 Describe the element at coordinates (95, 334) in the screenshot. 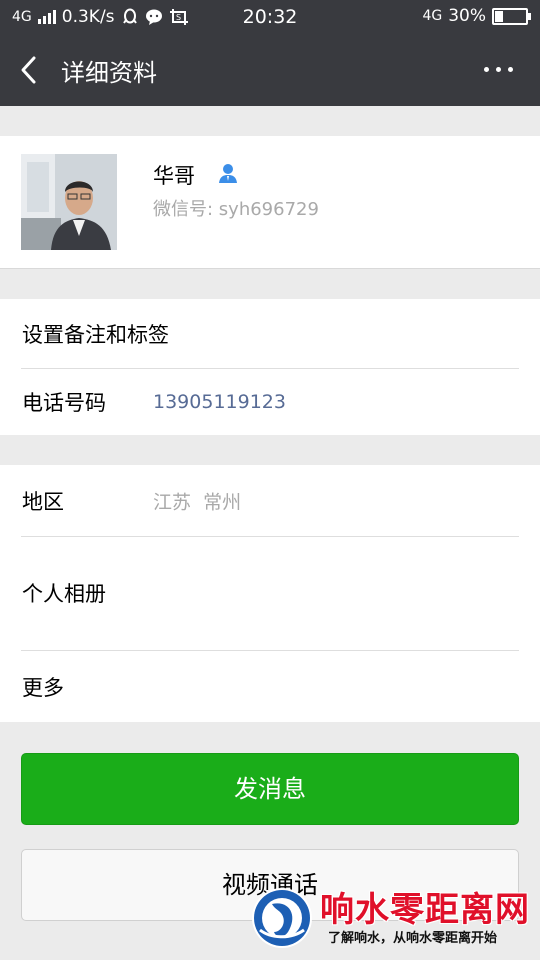

I see `remark-label: 设置备注和标签` at that location.